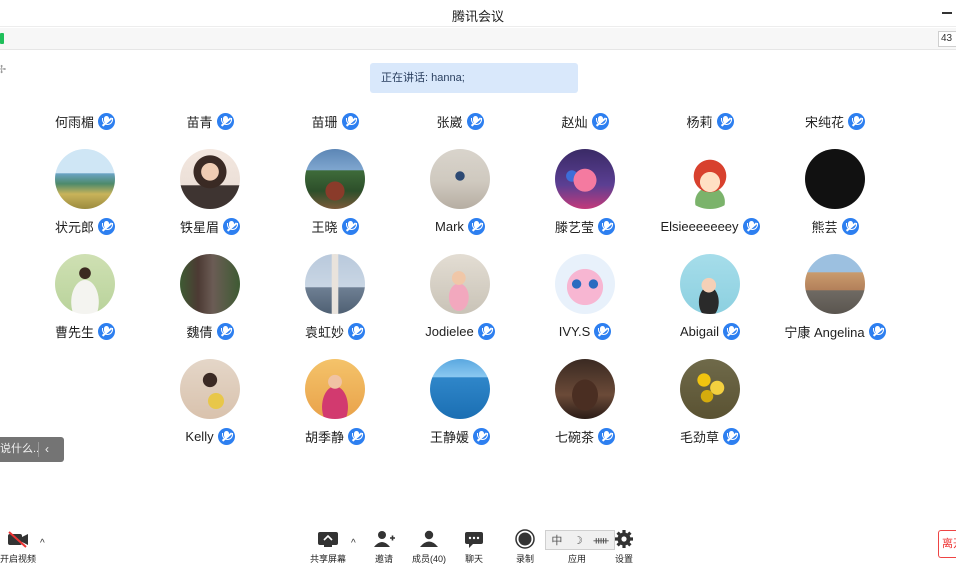 The height and width of the screenshot is (569, 956). I want to click on participant-name: 宋纯花, so click(824, 122).